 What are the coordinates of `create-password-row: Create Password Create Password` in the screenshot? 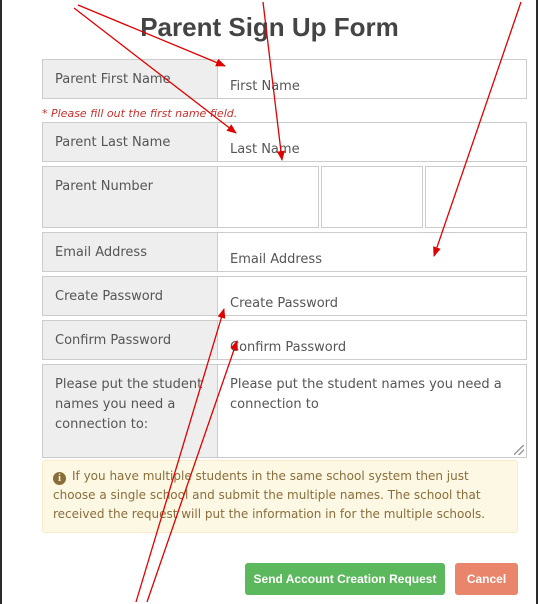 It's located at (284, 296).